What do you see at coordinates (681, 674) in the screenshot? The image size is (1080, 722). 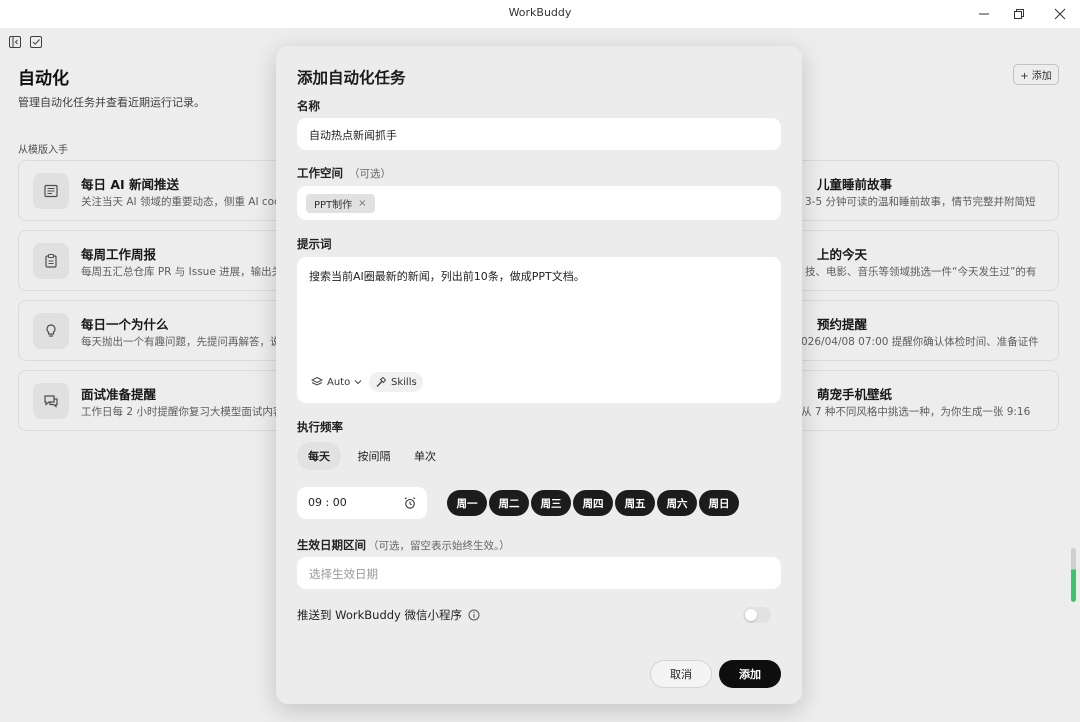 I see `cancel-button: 取消` at bounding box center [681, 674].